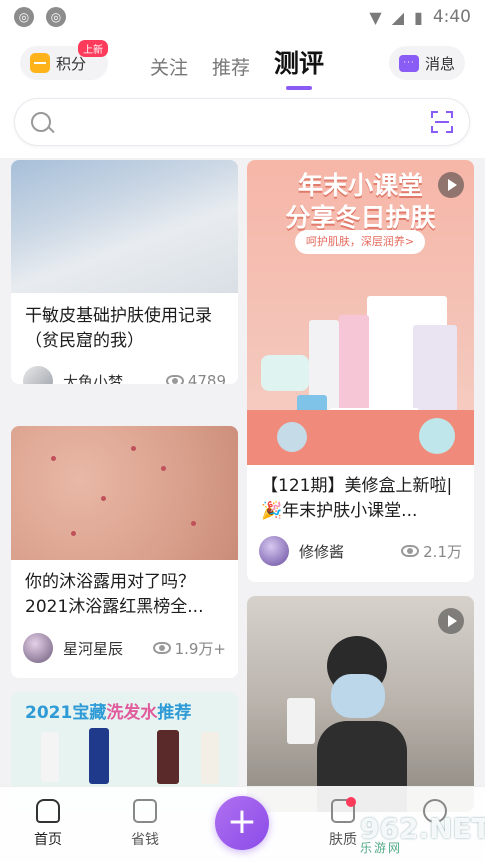  Describe the element at coordinates (231, 66) in the screenshot. I see `tab-recommend: 推荐` at that location.